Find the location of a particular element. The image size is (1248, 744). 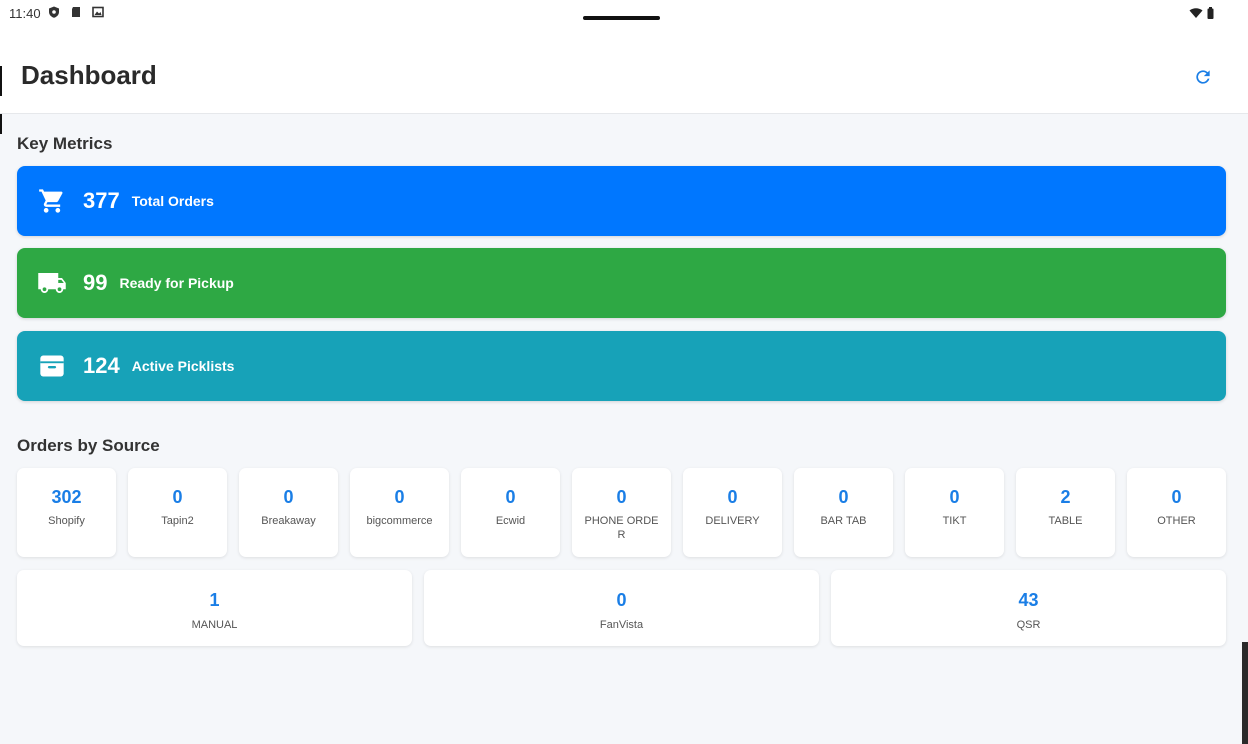

total-orders-value: 377 is located at coordinates (101, 200).